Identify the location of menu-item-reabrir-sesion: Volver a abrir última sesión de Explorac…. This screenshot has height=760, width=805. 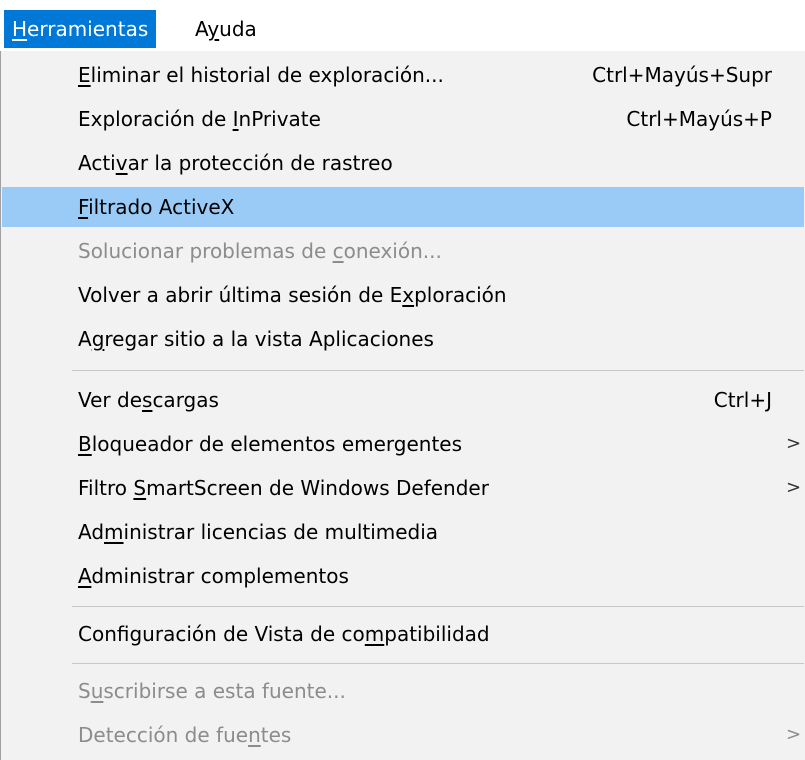
(403, 295).